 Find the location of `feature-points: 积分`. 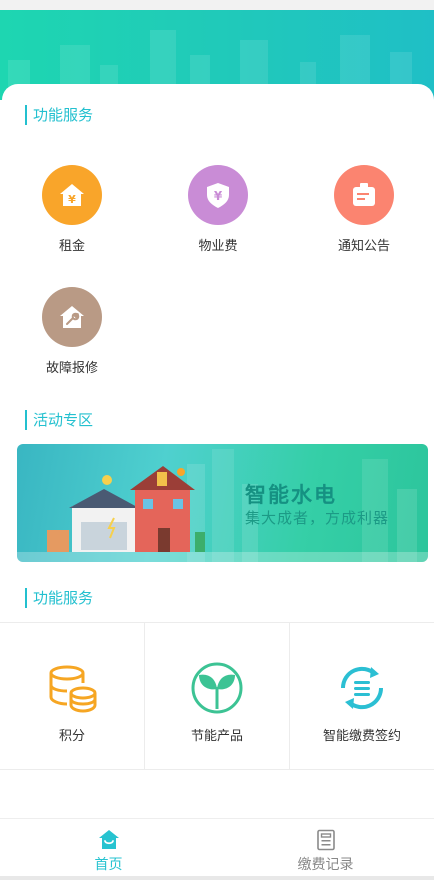

feature-points: 积分 is located at coordinates (72, 696).